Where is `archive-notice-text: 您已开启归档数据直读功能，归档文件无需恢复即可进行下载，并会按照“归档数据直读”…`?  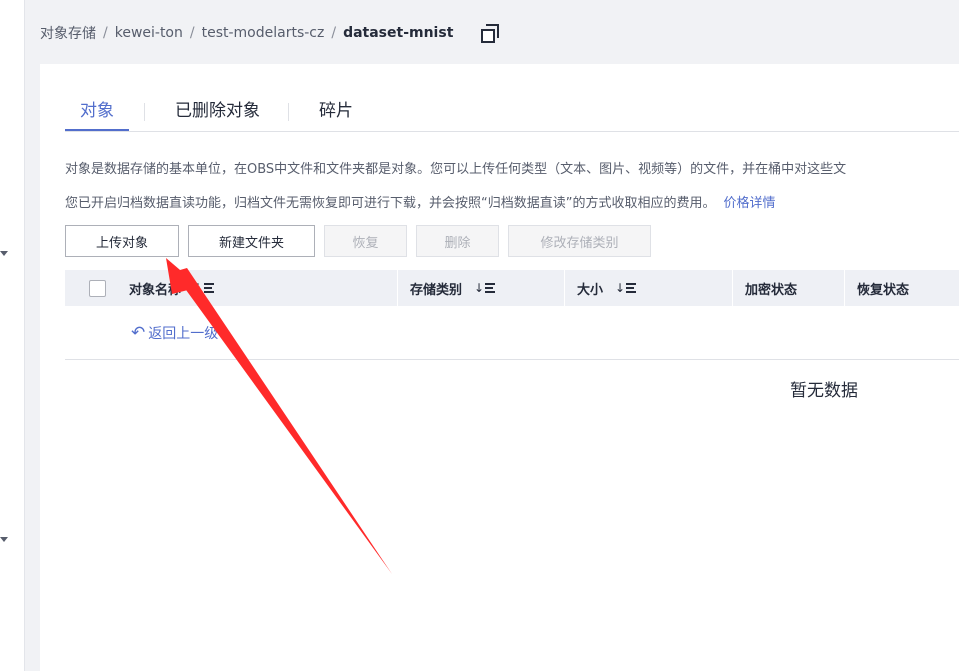 archive-notice-text: 您已开启归档数据直读功能，归档文件无需恢复即可进行下载，并会按照“归档数据直读”… is located at coordinates (390, 203).